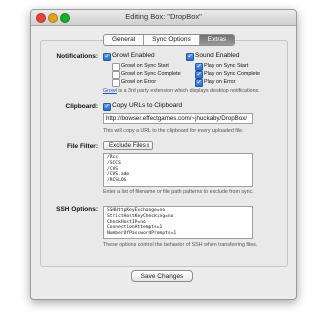 The width and height of the screenshot is (320, 316). What do you see at coordinates (151, 73) in the screenshot?
I see `growl-sync-complete-label: Growl on Sync Complete` at bounding box center [151, 73].